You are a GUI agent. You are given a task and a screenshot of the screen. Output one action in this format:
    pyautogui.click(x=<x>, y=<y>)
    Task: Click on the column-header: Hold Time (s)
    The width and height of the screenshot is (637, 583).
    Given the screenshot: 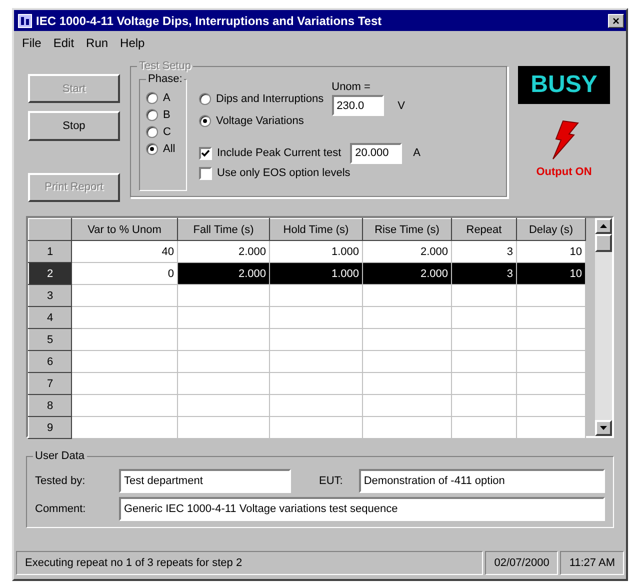 What is the action you would take?
    pyautogui.click(x=316, y=229)
    